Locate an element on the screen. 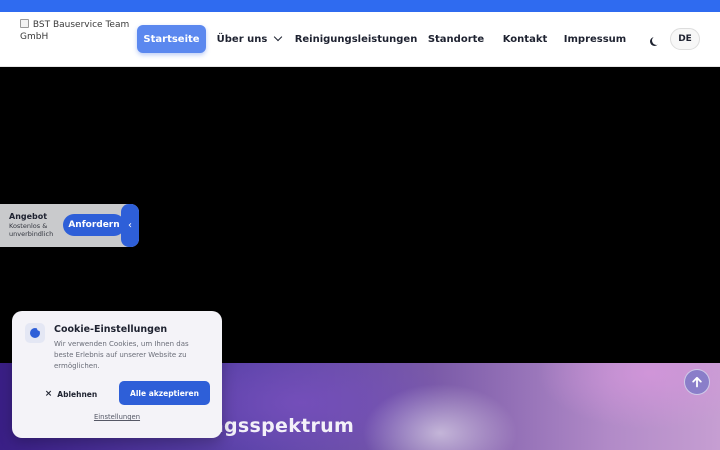  quote-subtitle: Kostenlos & unverbindlich is located at coordinates (31, 230).